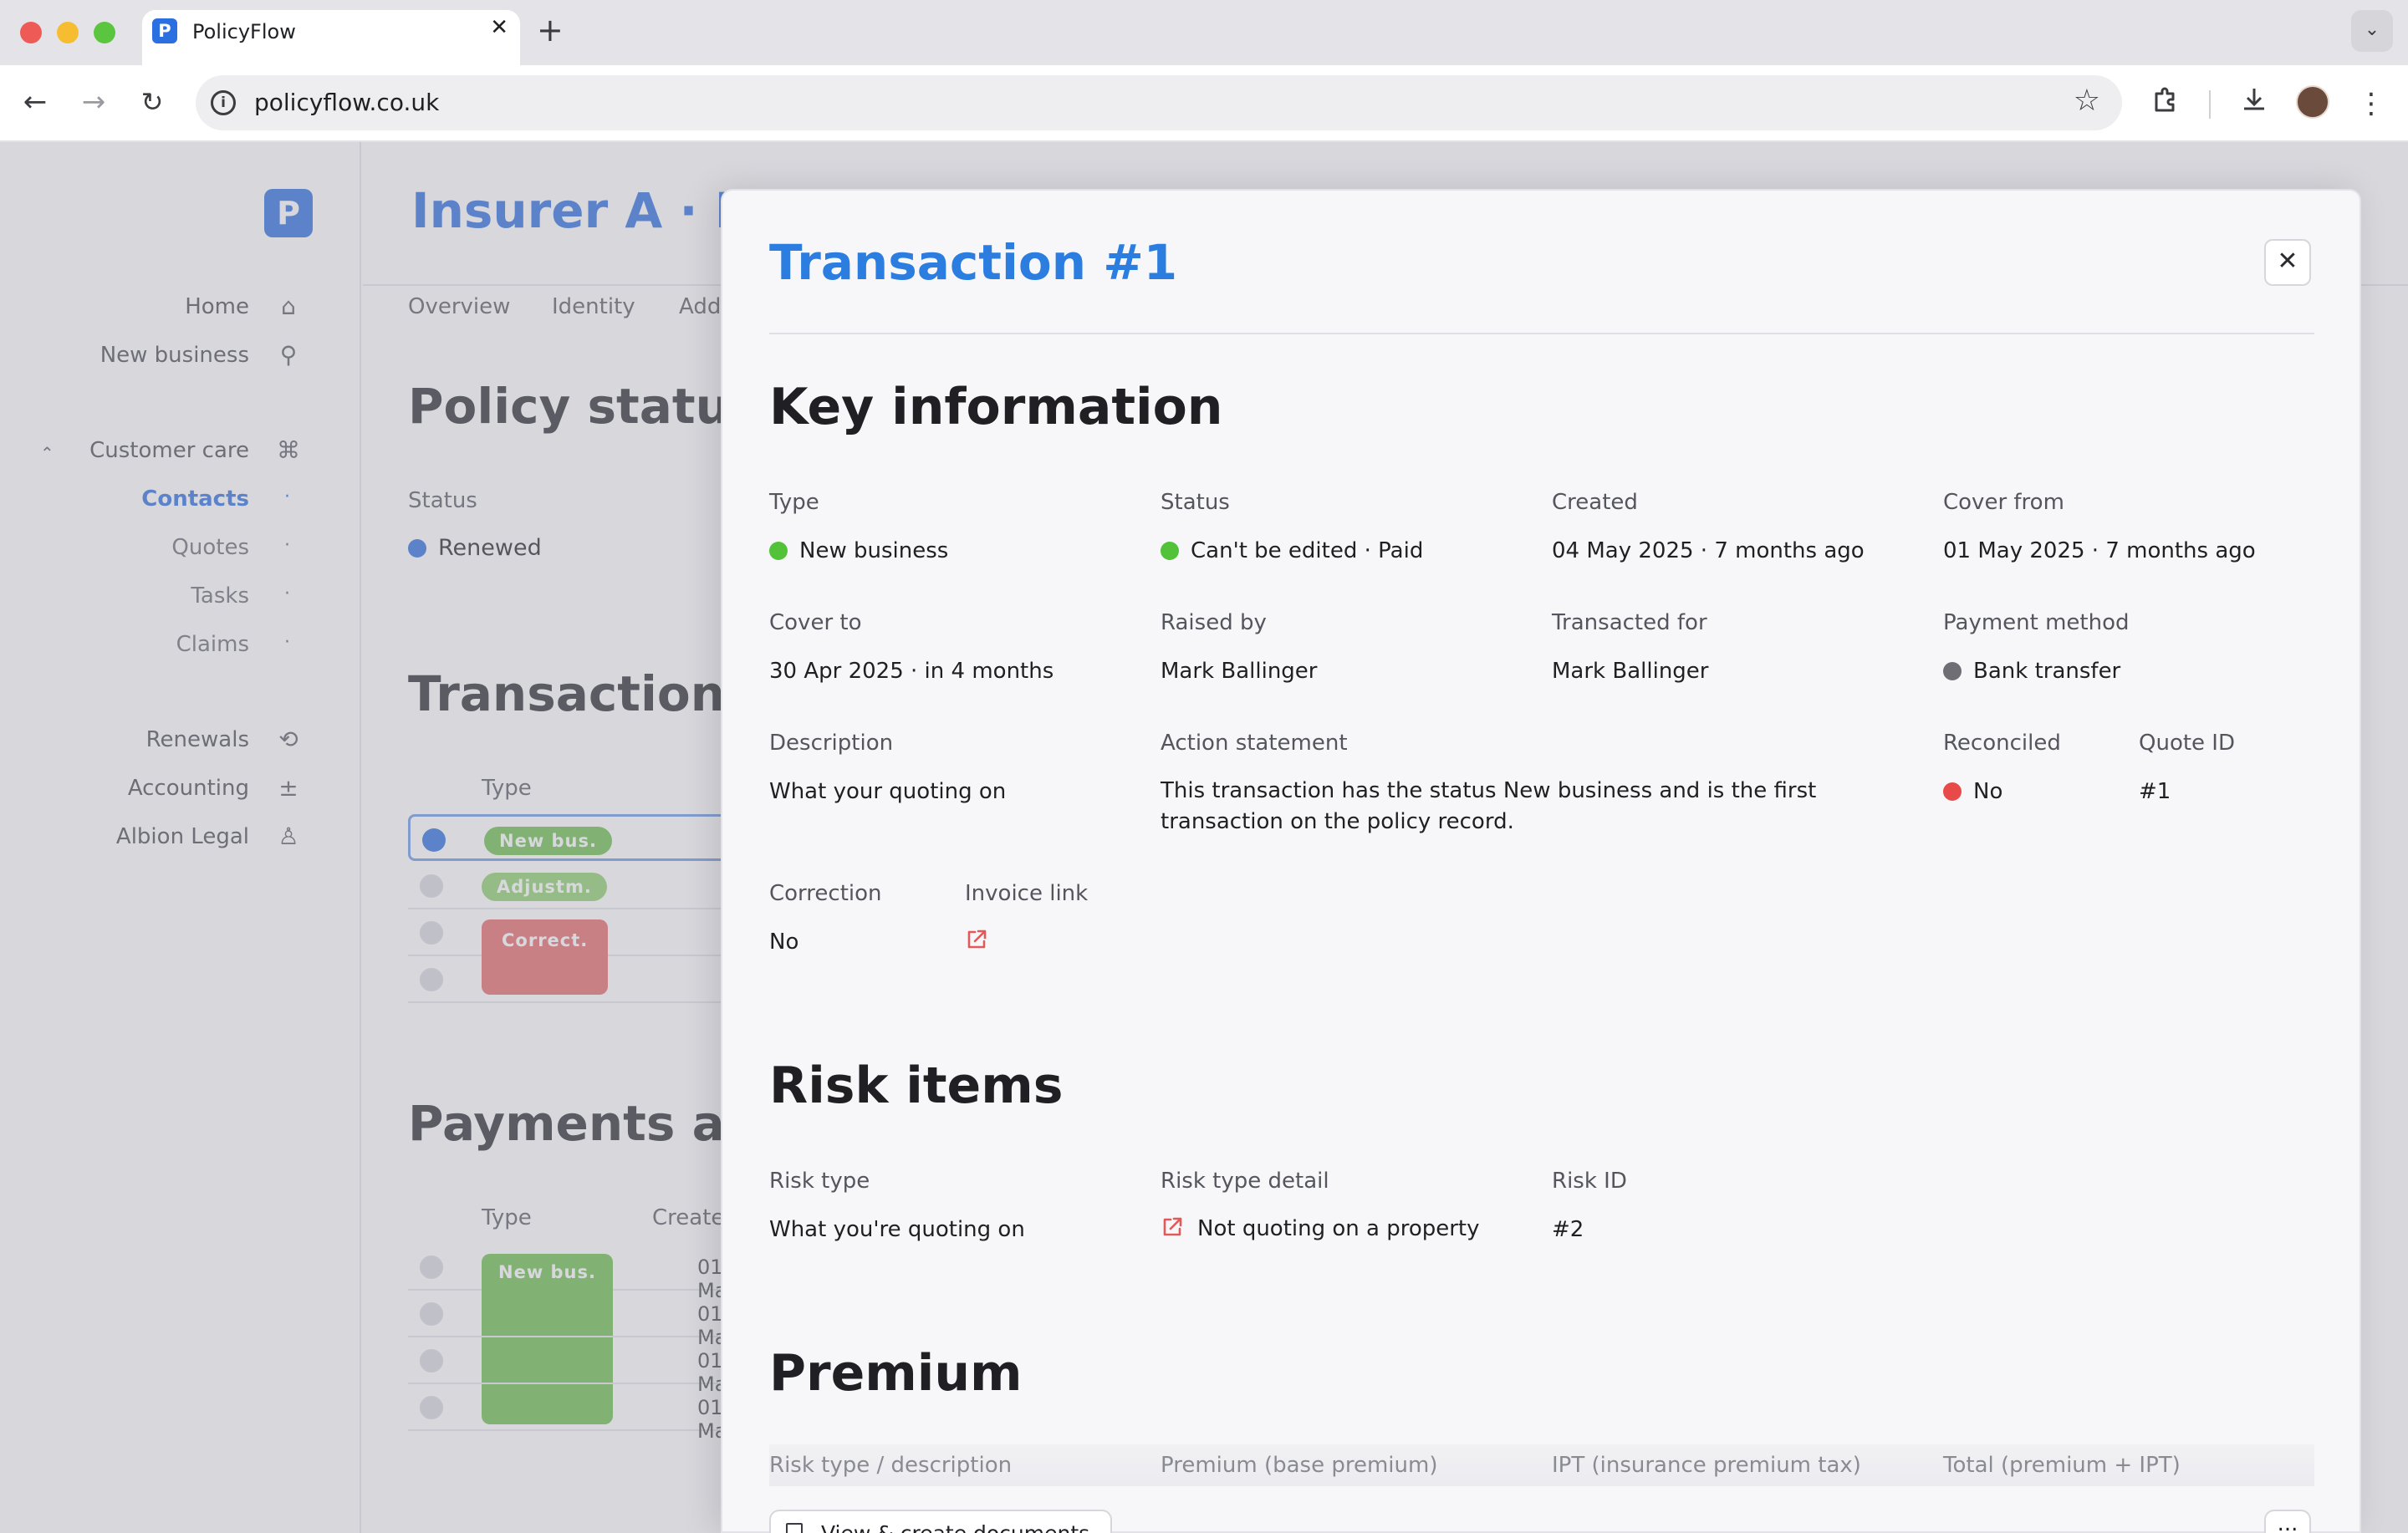 Image resolution: width=2408 pixels, height=1533 pixels. What do you see at coordinates (1595, 502) in the screenshot?
I see `created-label: Created` at bounding box center [1595, 502].